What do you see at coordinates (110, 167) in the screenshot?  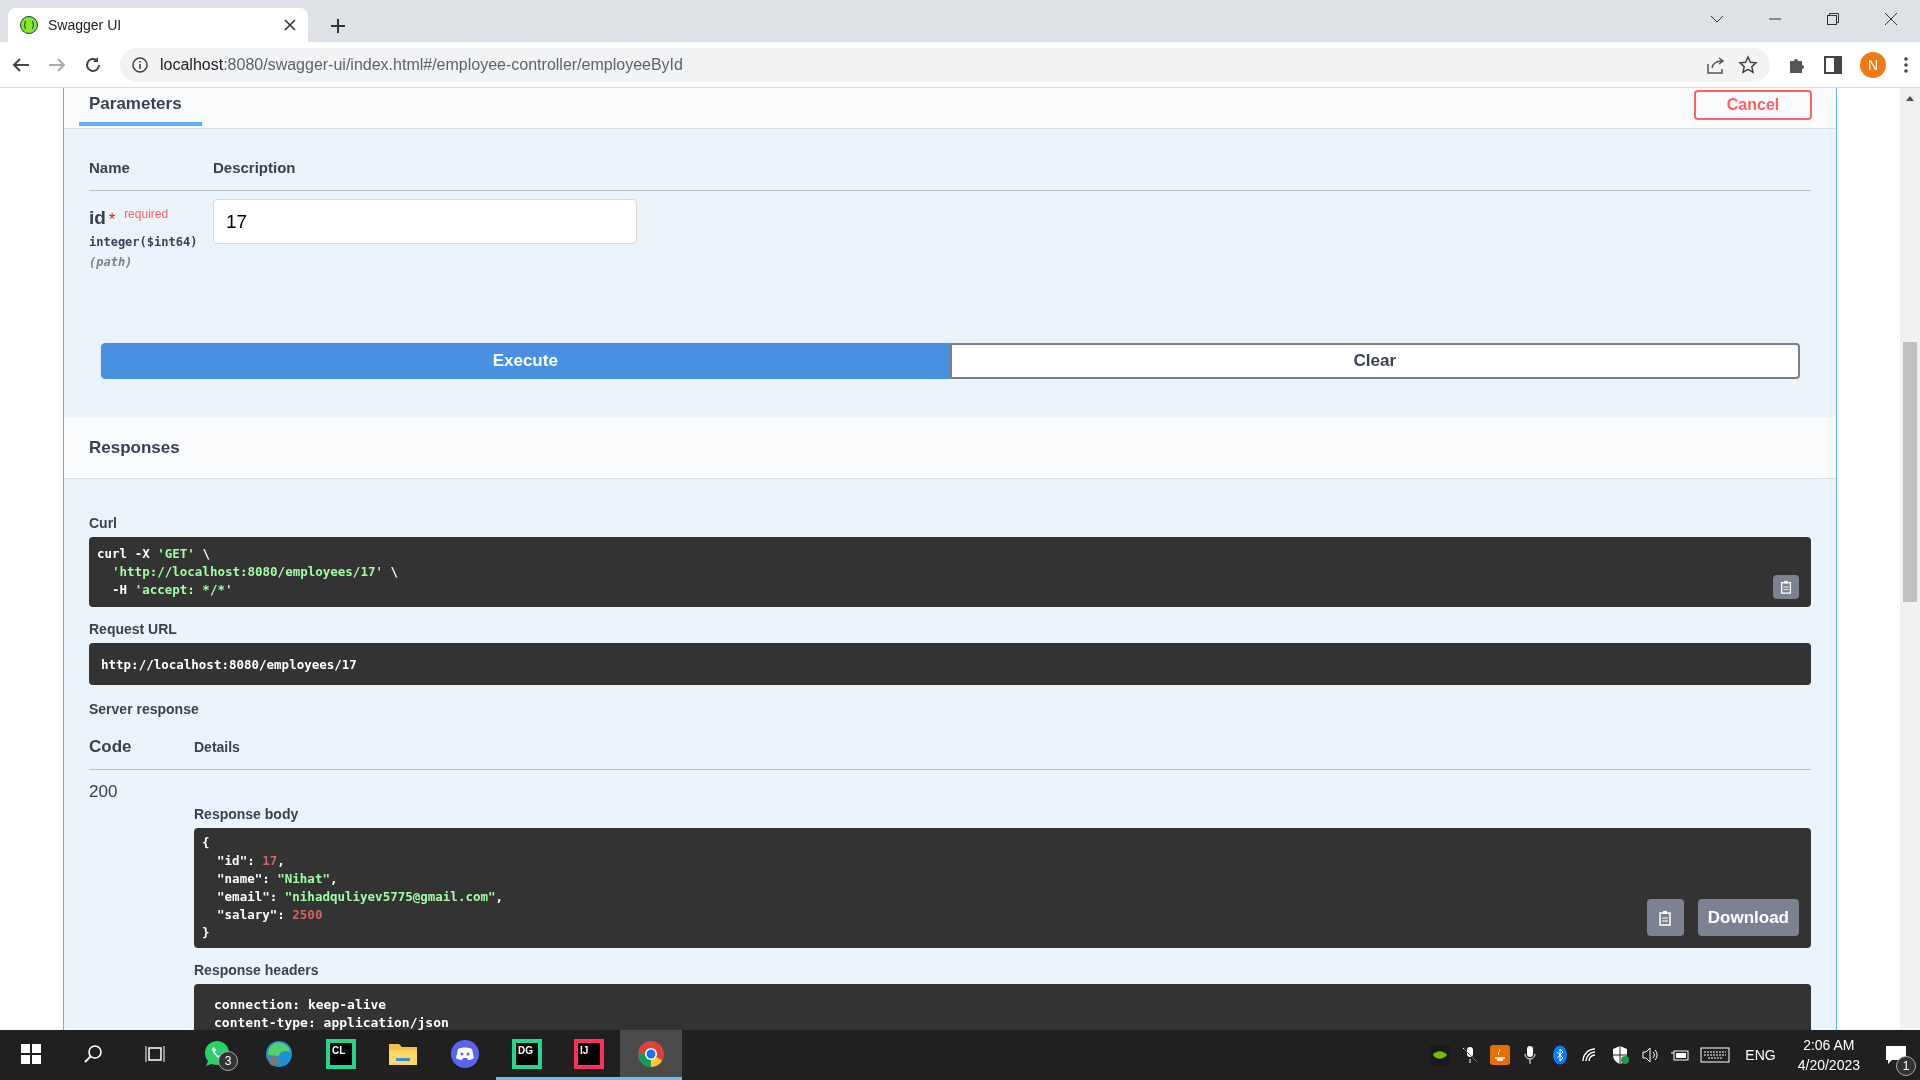 I see `column-header: Name` at bounding box center [110, 167].